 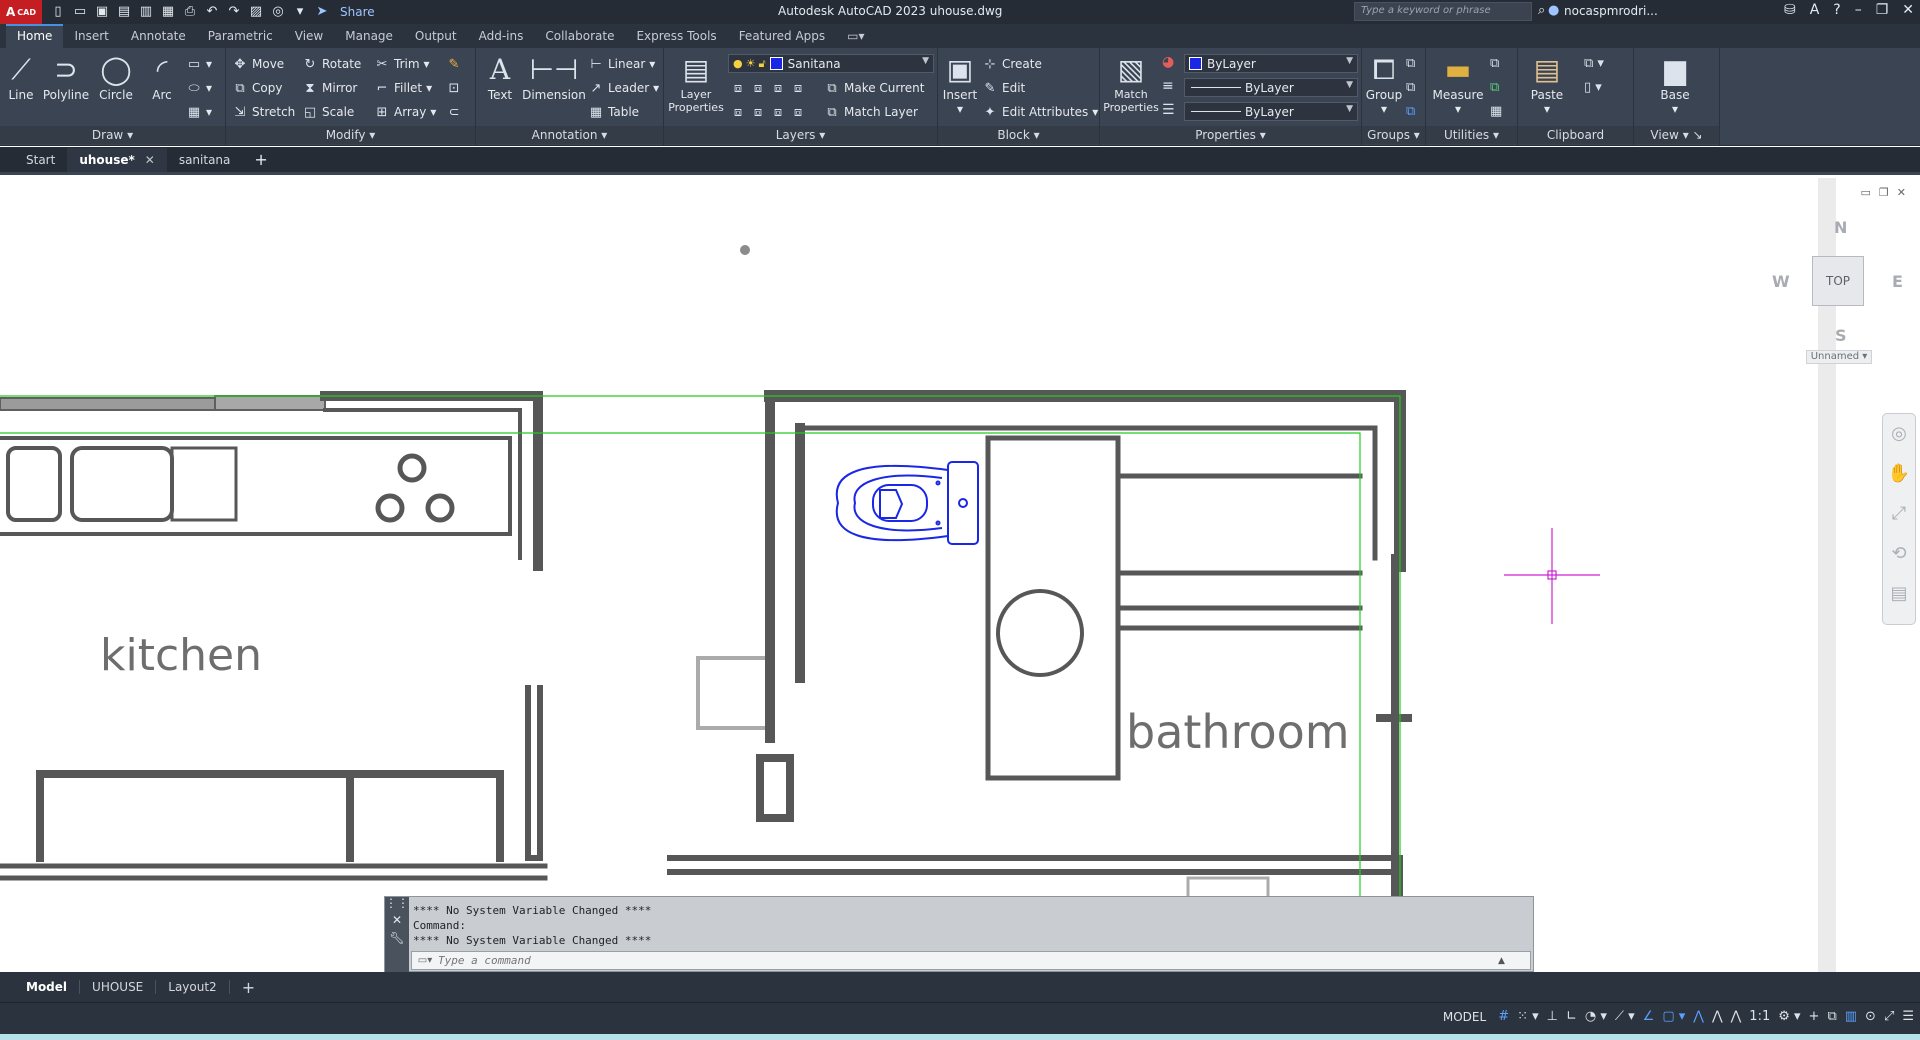 What do you see at coordinates (1908, 10) in the screenshot?
I see `close-icon: ✕` at bounding box center [1908, 10].